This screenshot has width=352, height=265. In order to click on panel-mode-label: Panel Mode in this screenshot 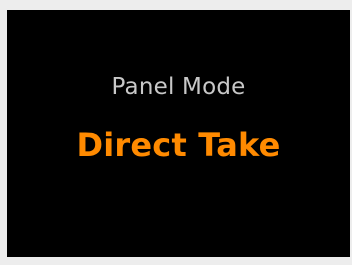, I will do `click(178, 87)`.